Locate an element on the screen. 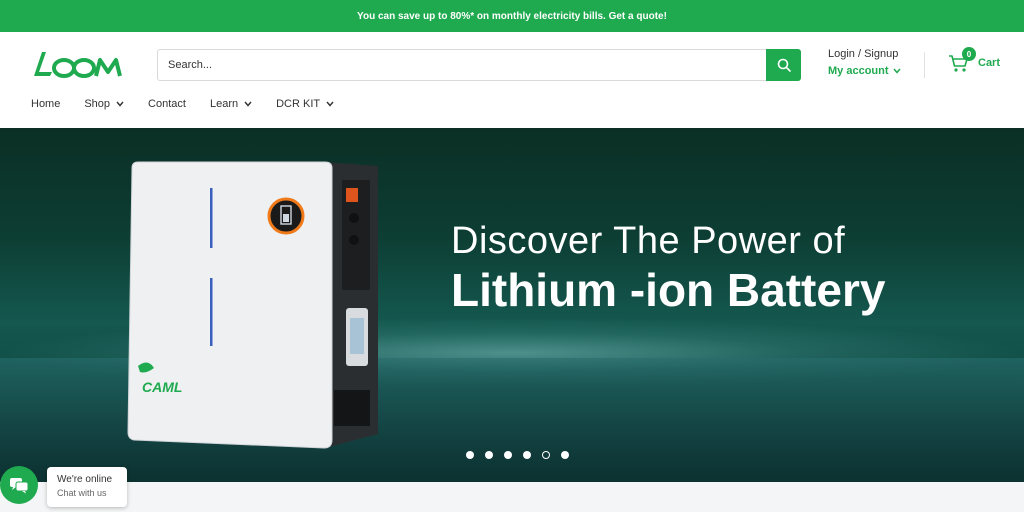  nav-item-learn: Learn is located at coordinates (231, 104).